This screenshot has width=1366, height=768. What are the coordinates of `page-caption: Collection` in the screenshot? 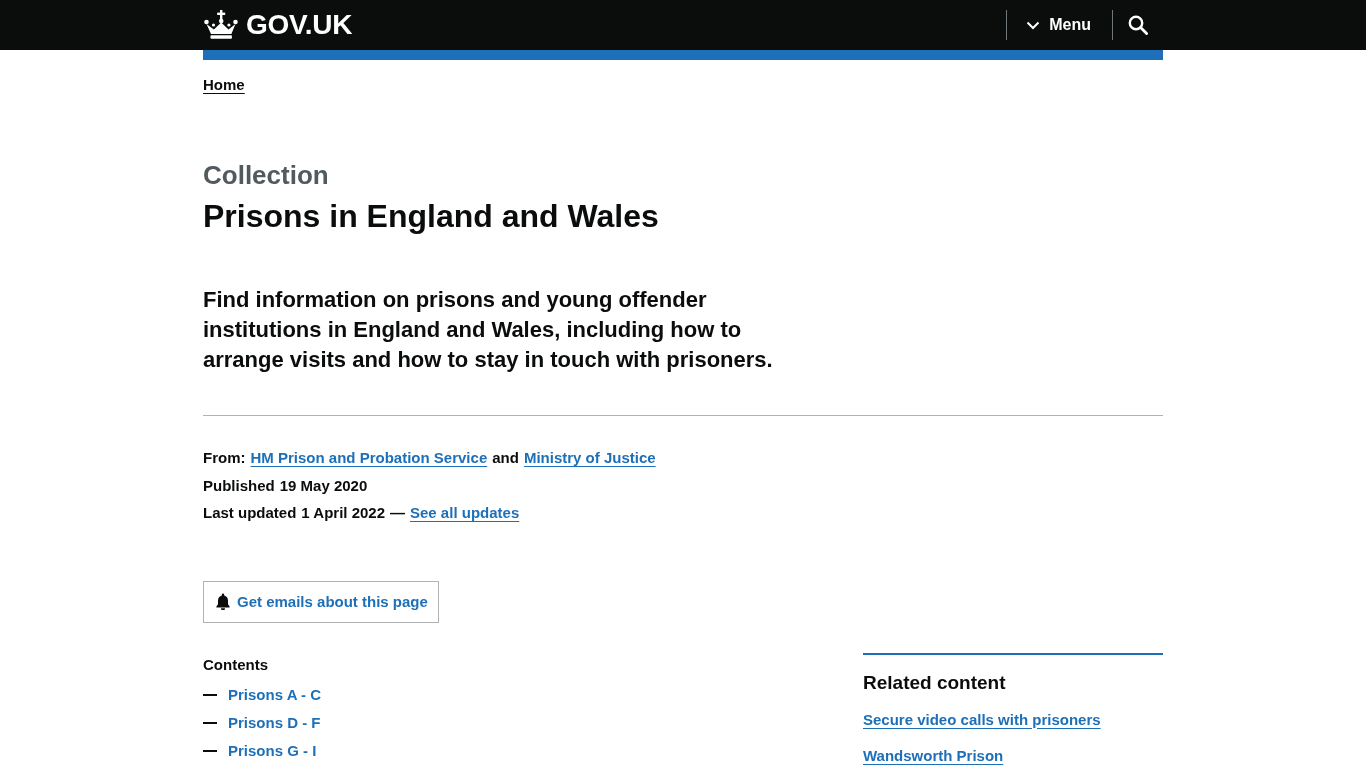 It's located at (266, 175).